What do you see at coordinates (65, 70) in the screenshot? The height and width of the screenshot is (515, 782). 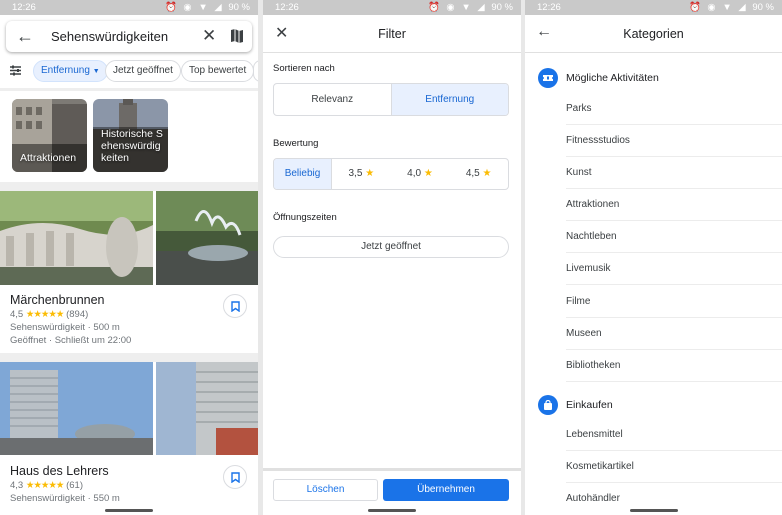 I see `chip-label: Entfernung` at bounding box center [65, 70].